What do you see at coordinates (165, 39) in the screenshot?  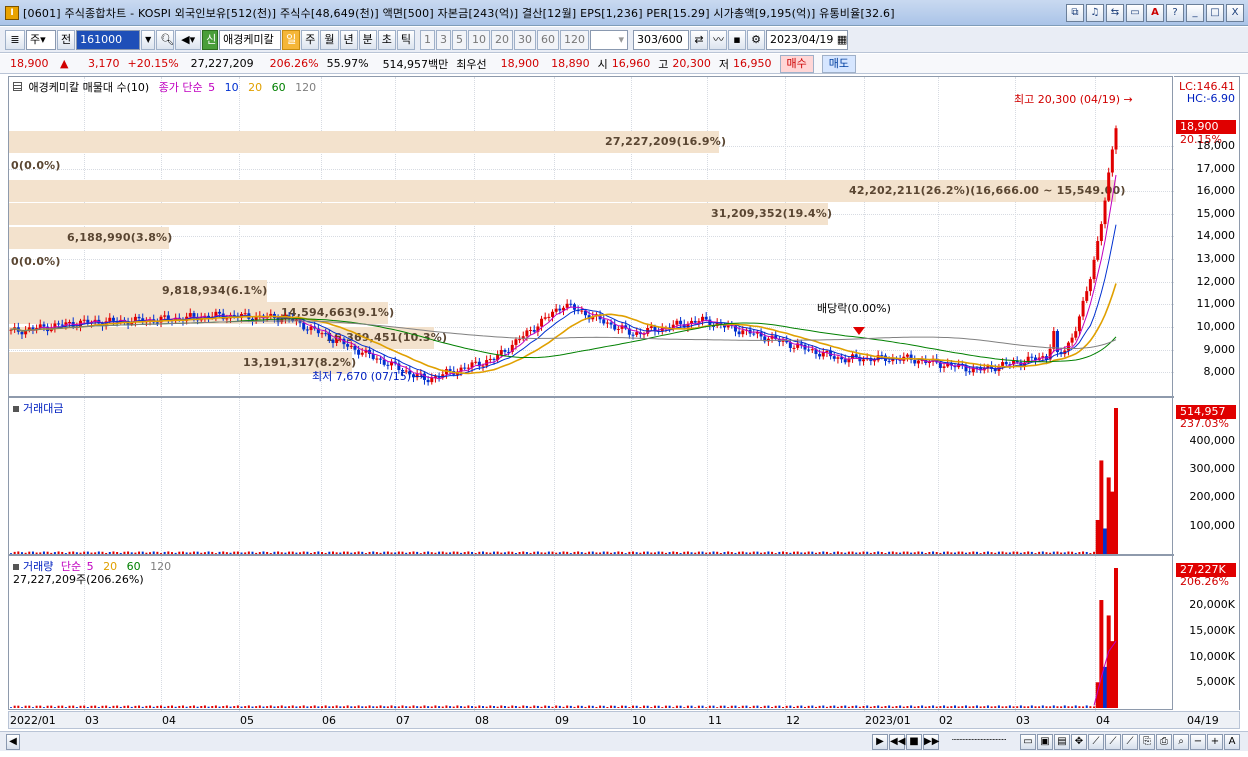 I see `search-icon: 🔍︎` at bounding box center [165, 39].